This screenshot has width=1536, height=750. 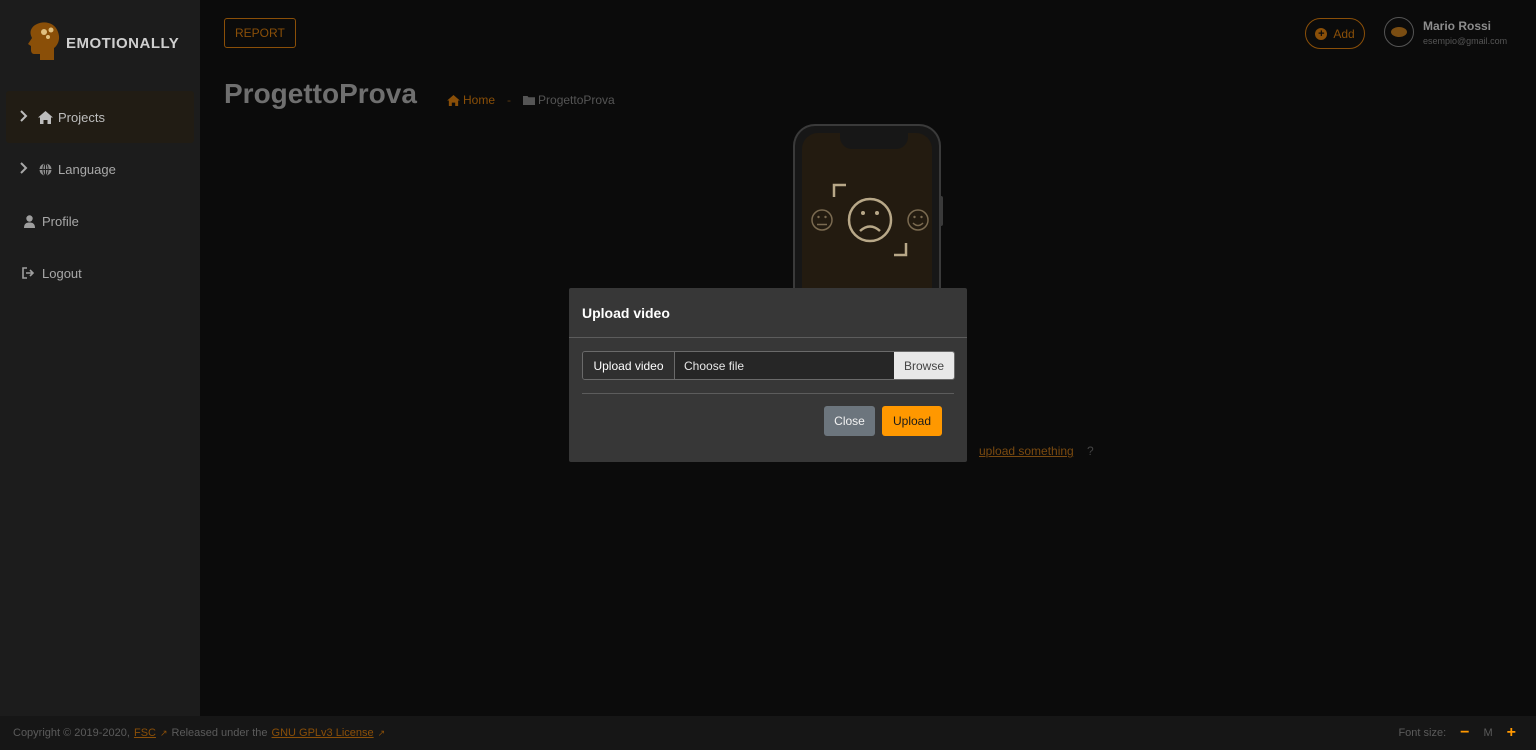 What do you see at coordinates (1422, 733) in the screenshot?
I see `font-size-label: Font size:` at bounding box center [1422, 733].